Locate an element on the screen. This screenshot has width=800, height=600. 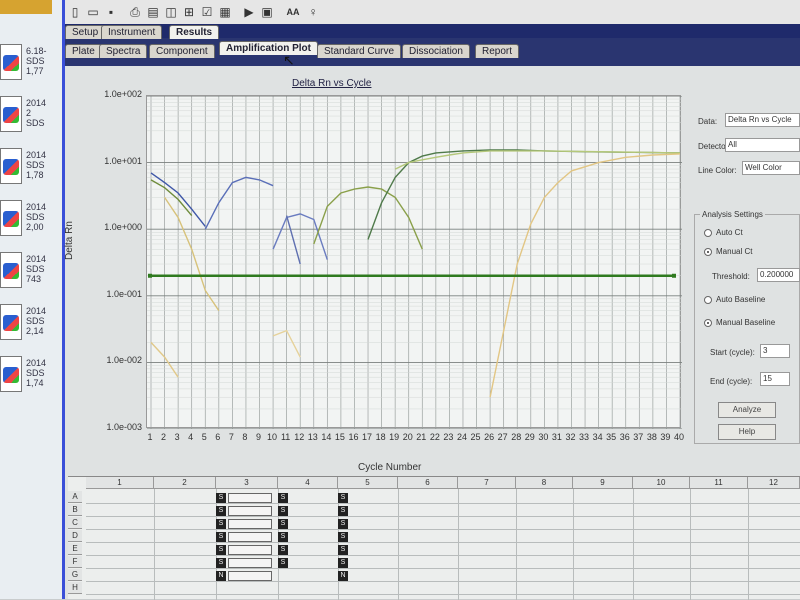
threshold-input: 0.200000 is located at coordinates (778, 275).